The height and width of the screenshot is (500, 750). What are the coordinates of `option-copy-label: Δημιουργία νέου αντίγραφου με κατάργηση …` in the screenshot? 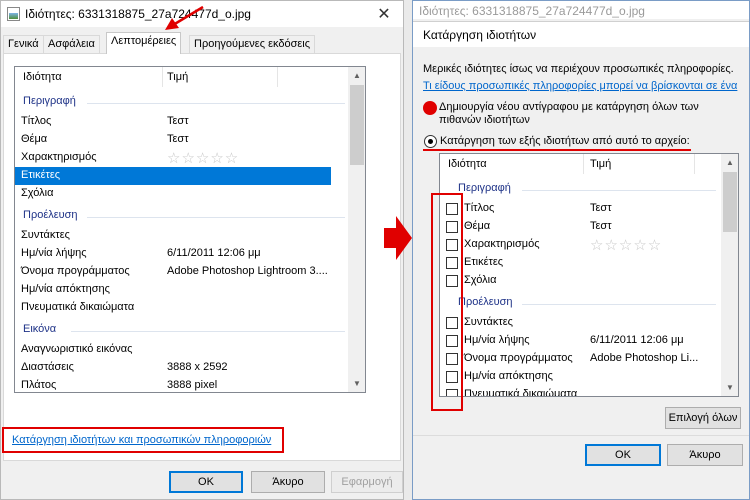 It's located at (569, 114).